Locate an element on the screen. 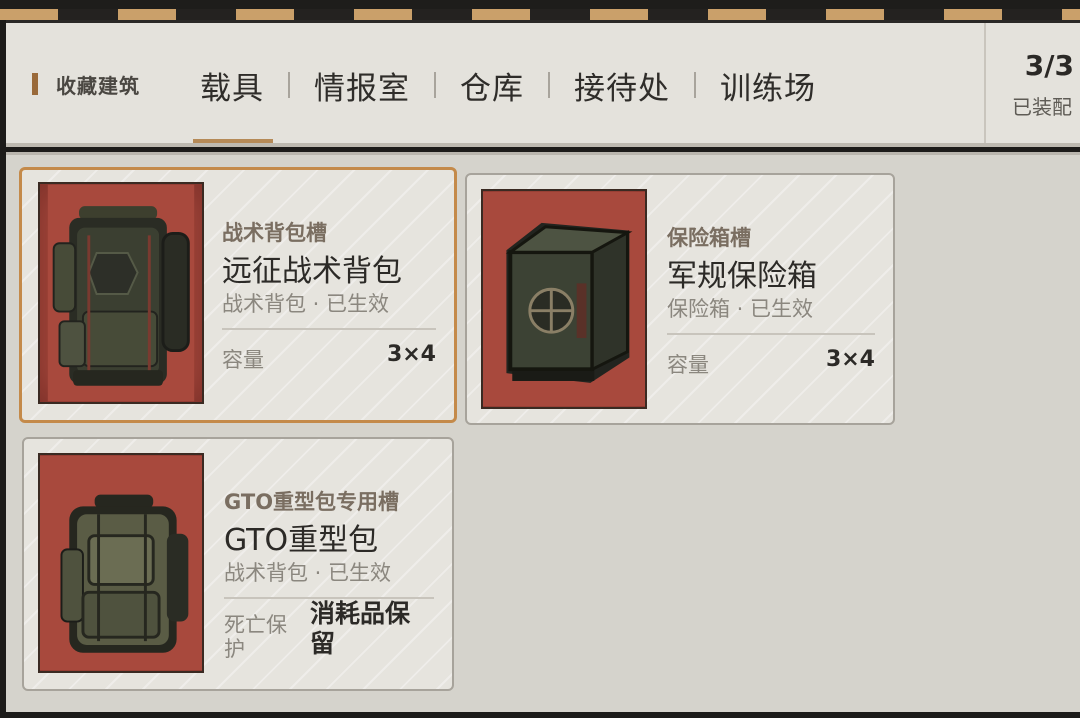  slot-type-label: 保险箱槽 is located at coordinates (709, 238).